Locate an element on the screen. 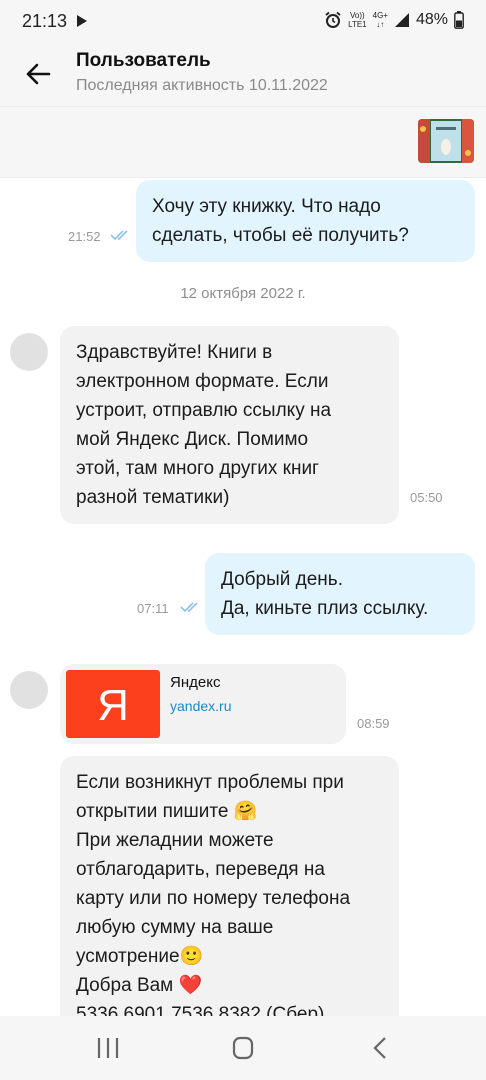 The image size is (486, 1080). link-url: yandex.ru is located at coordinates (200, 706).